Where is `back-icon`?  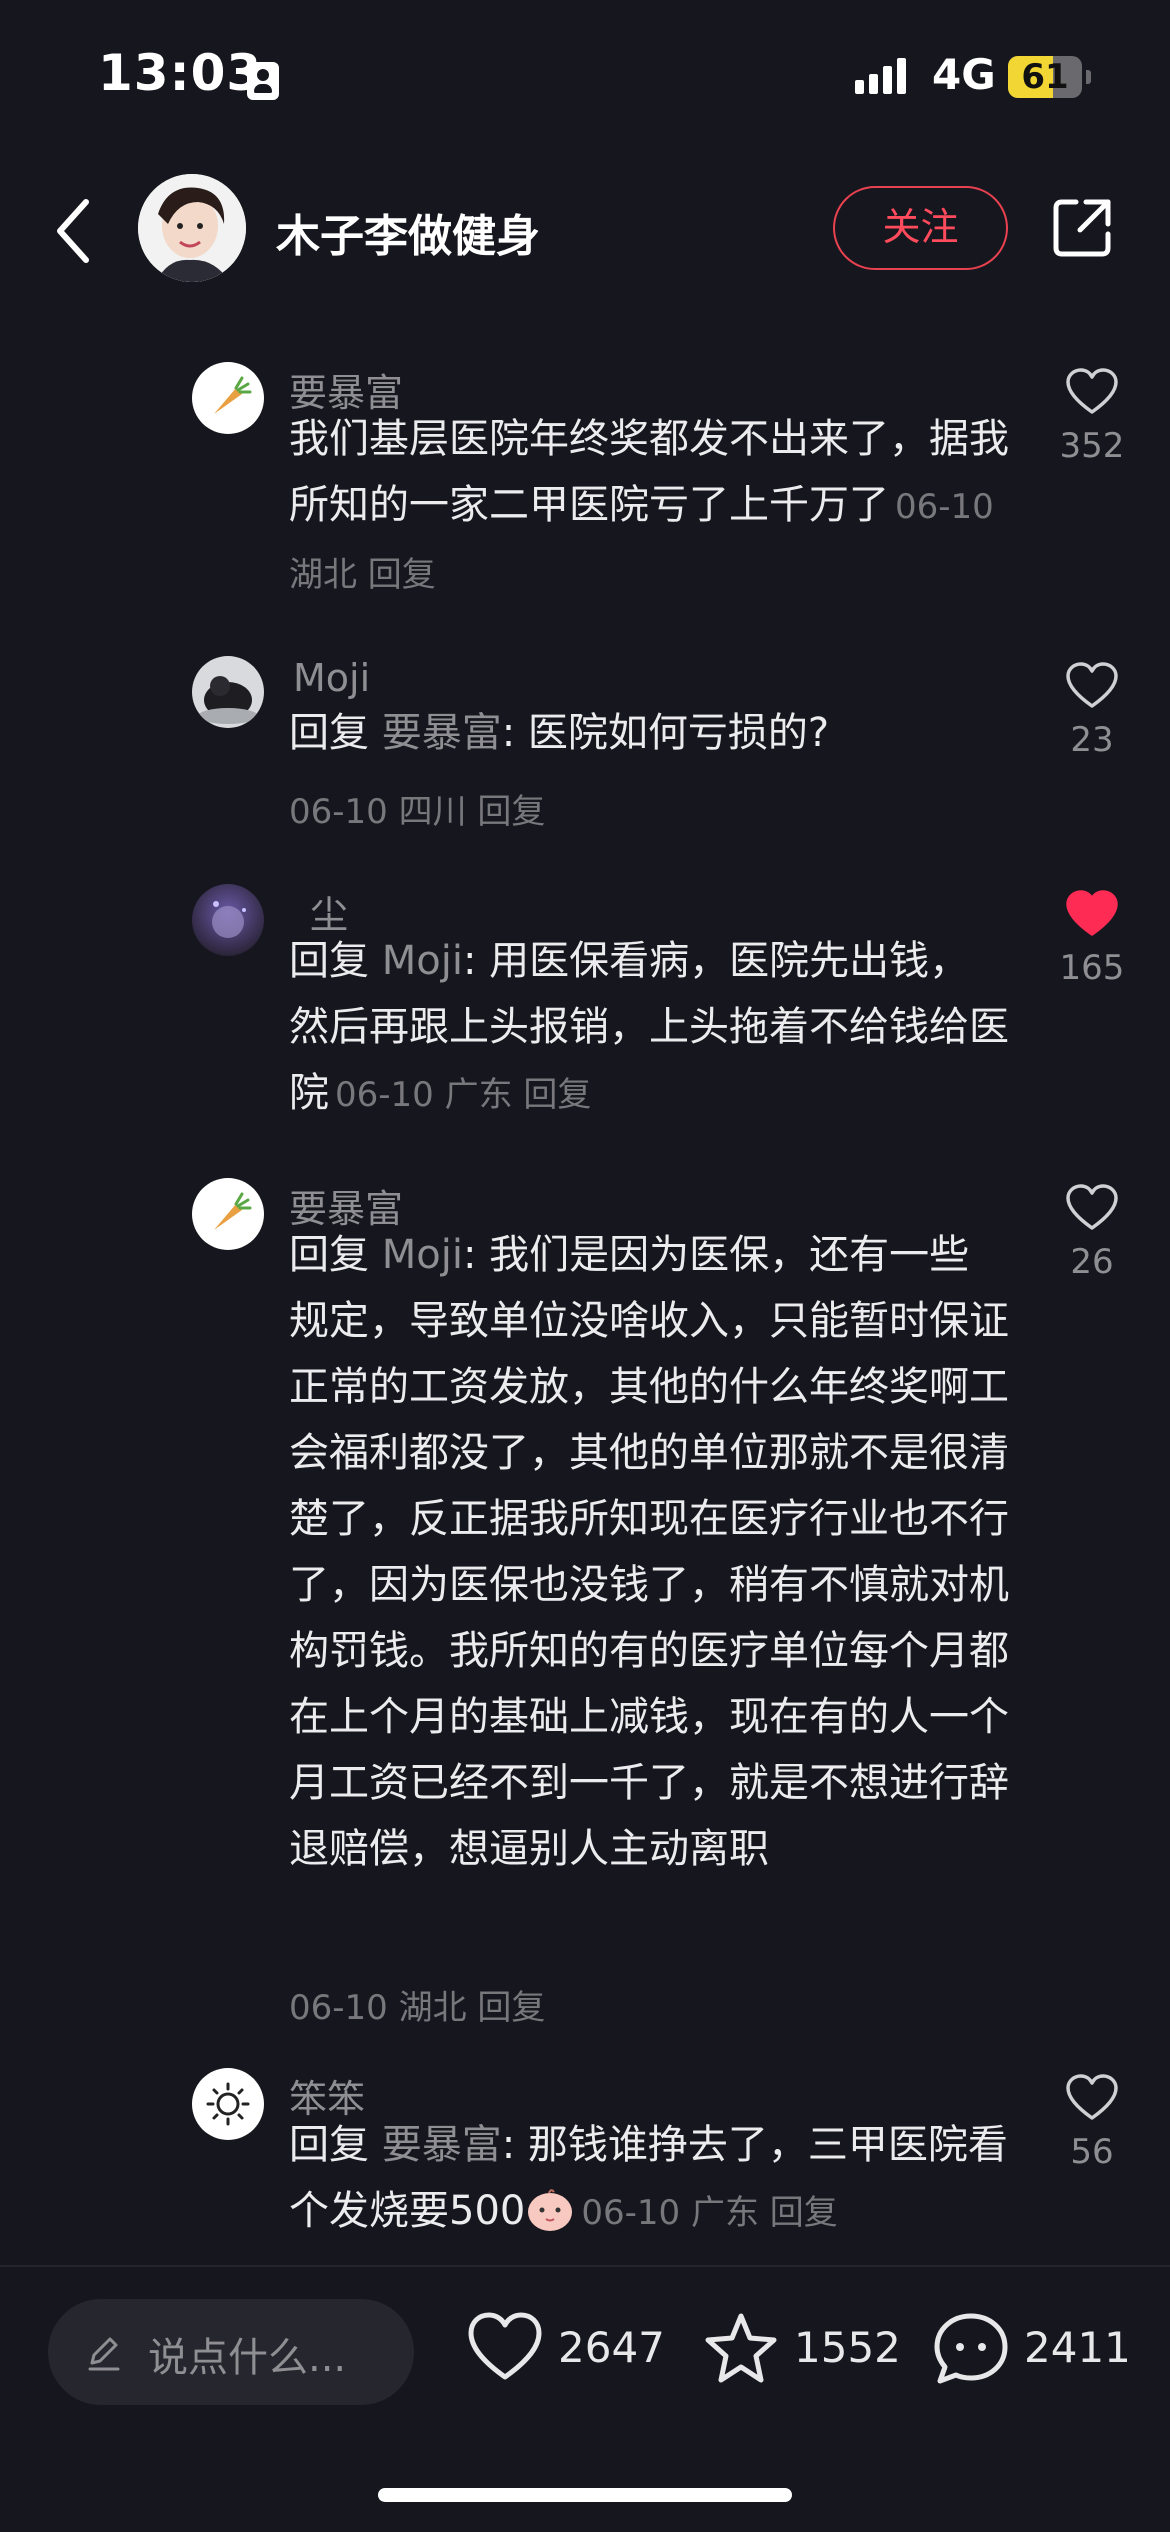
back-icon is located at coordinates (75, 231).